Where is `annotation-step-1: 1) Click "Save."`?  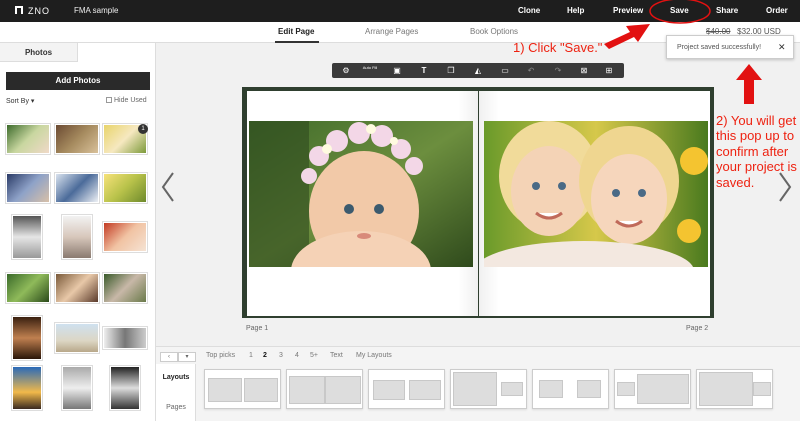
annotation-step-1: 1) Click "Save." is located at coordinates (558, 47).